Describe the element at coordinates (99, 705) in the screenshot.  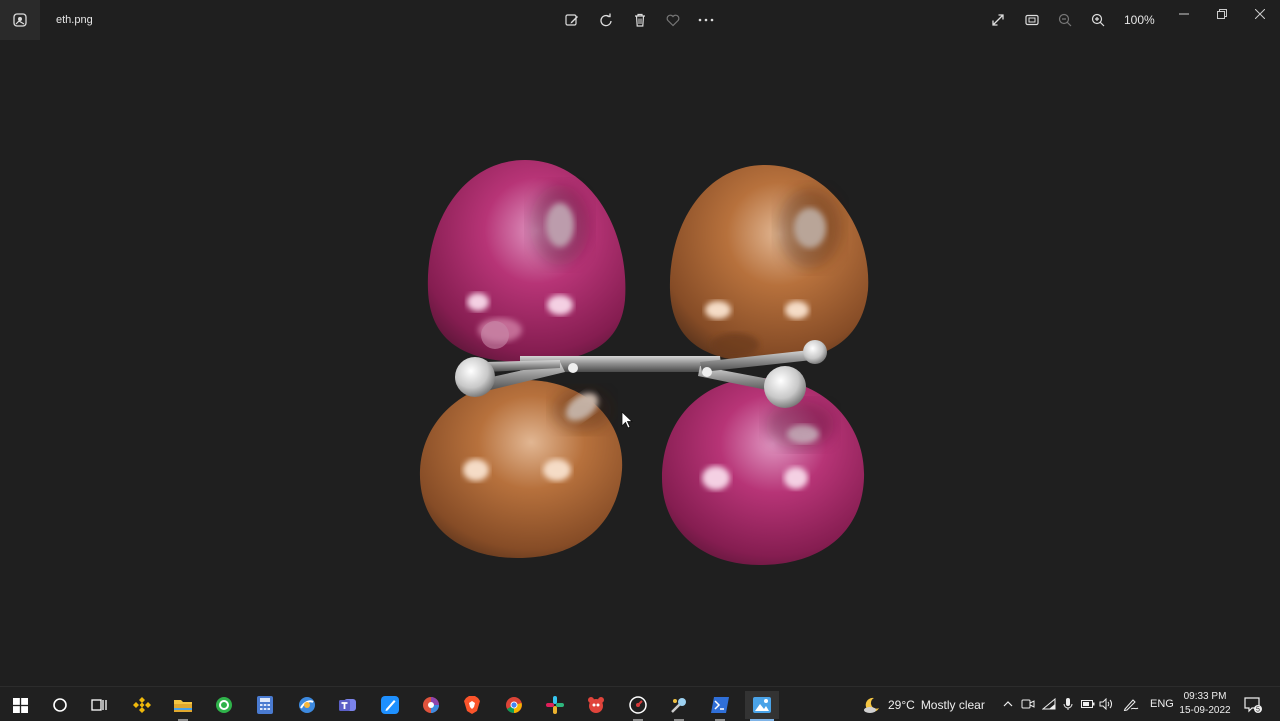
I see `task-view-icon` at that location.